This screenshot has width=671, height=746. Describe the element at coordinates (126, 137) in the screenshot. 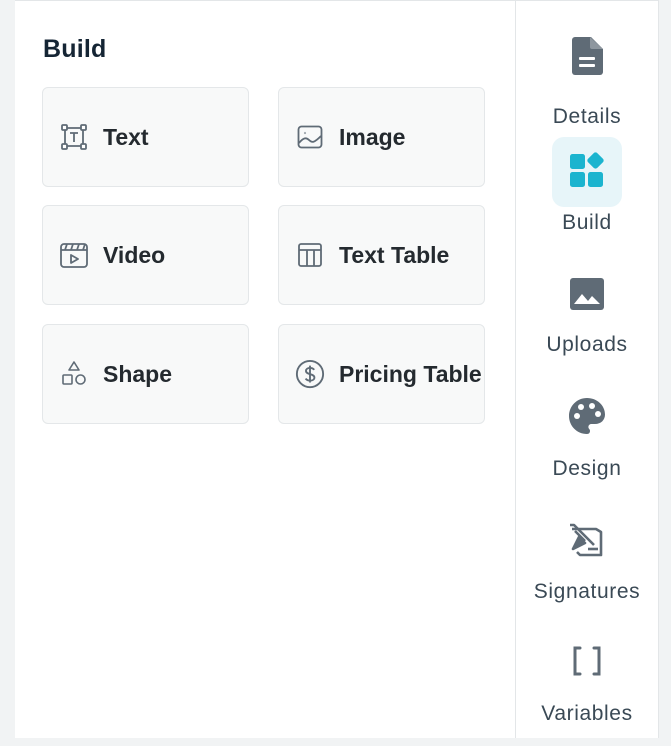

I see `tile-label: Text` at that location.